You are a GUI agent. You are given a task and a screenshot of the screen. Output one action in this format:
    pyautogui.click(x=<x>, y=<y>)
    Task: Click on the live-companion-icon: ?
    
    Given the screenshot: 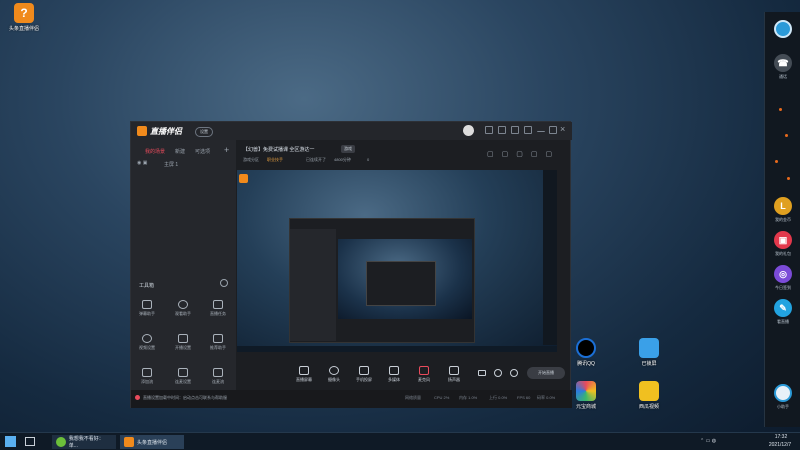 What is the action you would take?
    pyautogui.click(x=24, y=13)
    